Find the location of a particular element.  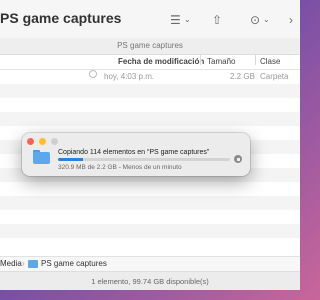

list-view-icon: ☰ is located at coordinates (175, 20).